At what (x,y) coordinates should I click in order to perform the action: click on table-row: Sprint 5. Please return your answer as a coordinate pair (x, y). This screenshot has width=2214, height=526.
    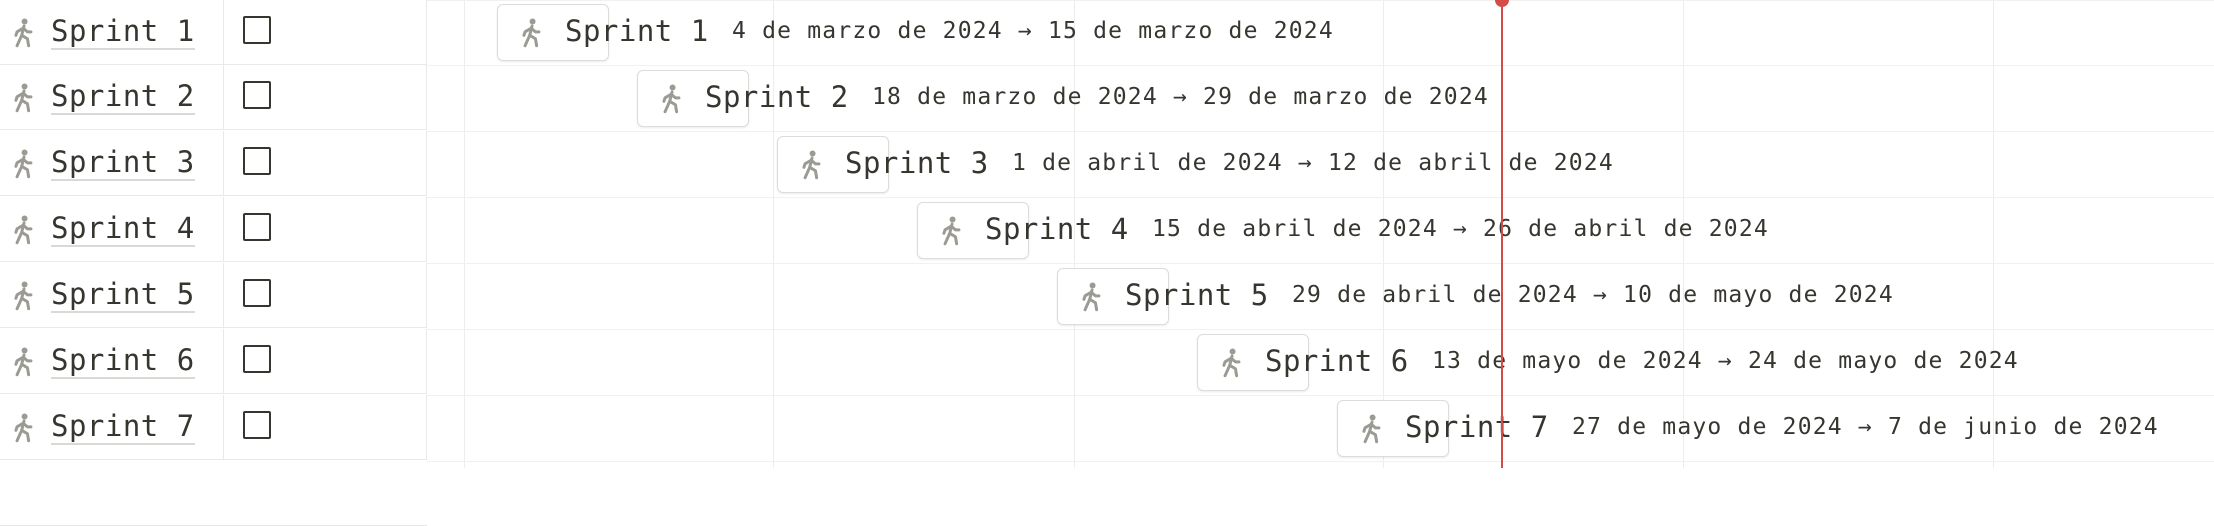
    Looking at the image, I should click on (213, 295).